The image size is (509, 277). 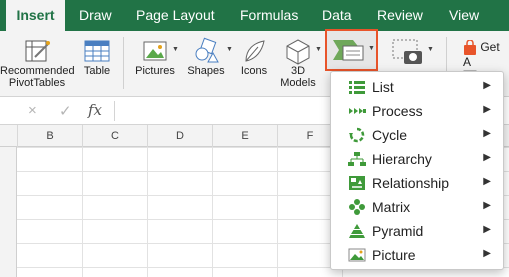 I want to click on menu-item-pyramid: Pyramid ▶, so click(x=417, y=231).